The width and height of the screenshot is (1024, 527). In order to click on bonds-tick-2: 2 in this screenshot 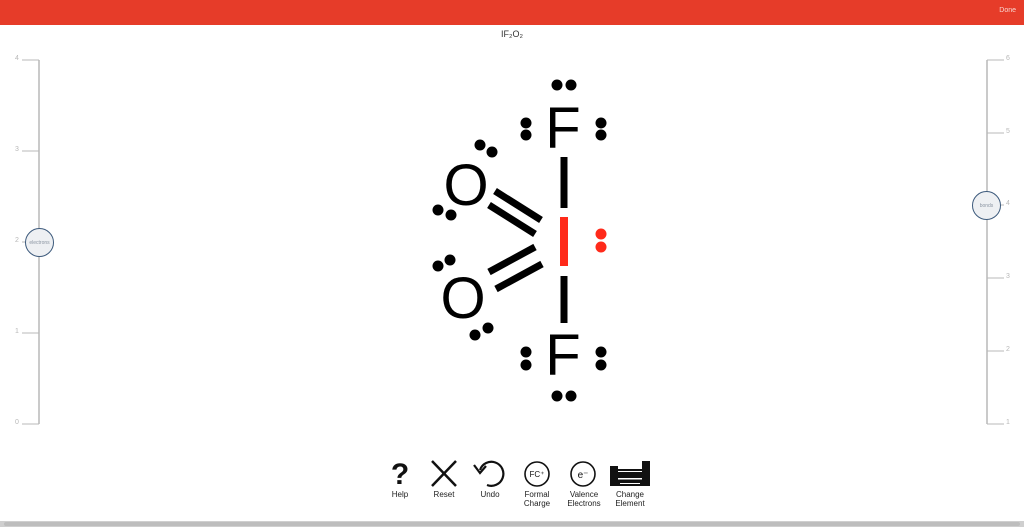, I will do `click(1008, 349)`.